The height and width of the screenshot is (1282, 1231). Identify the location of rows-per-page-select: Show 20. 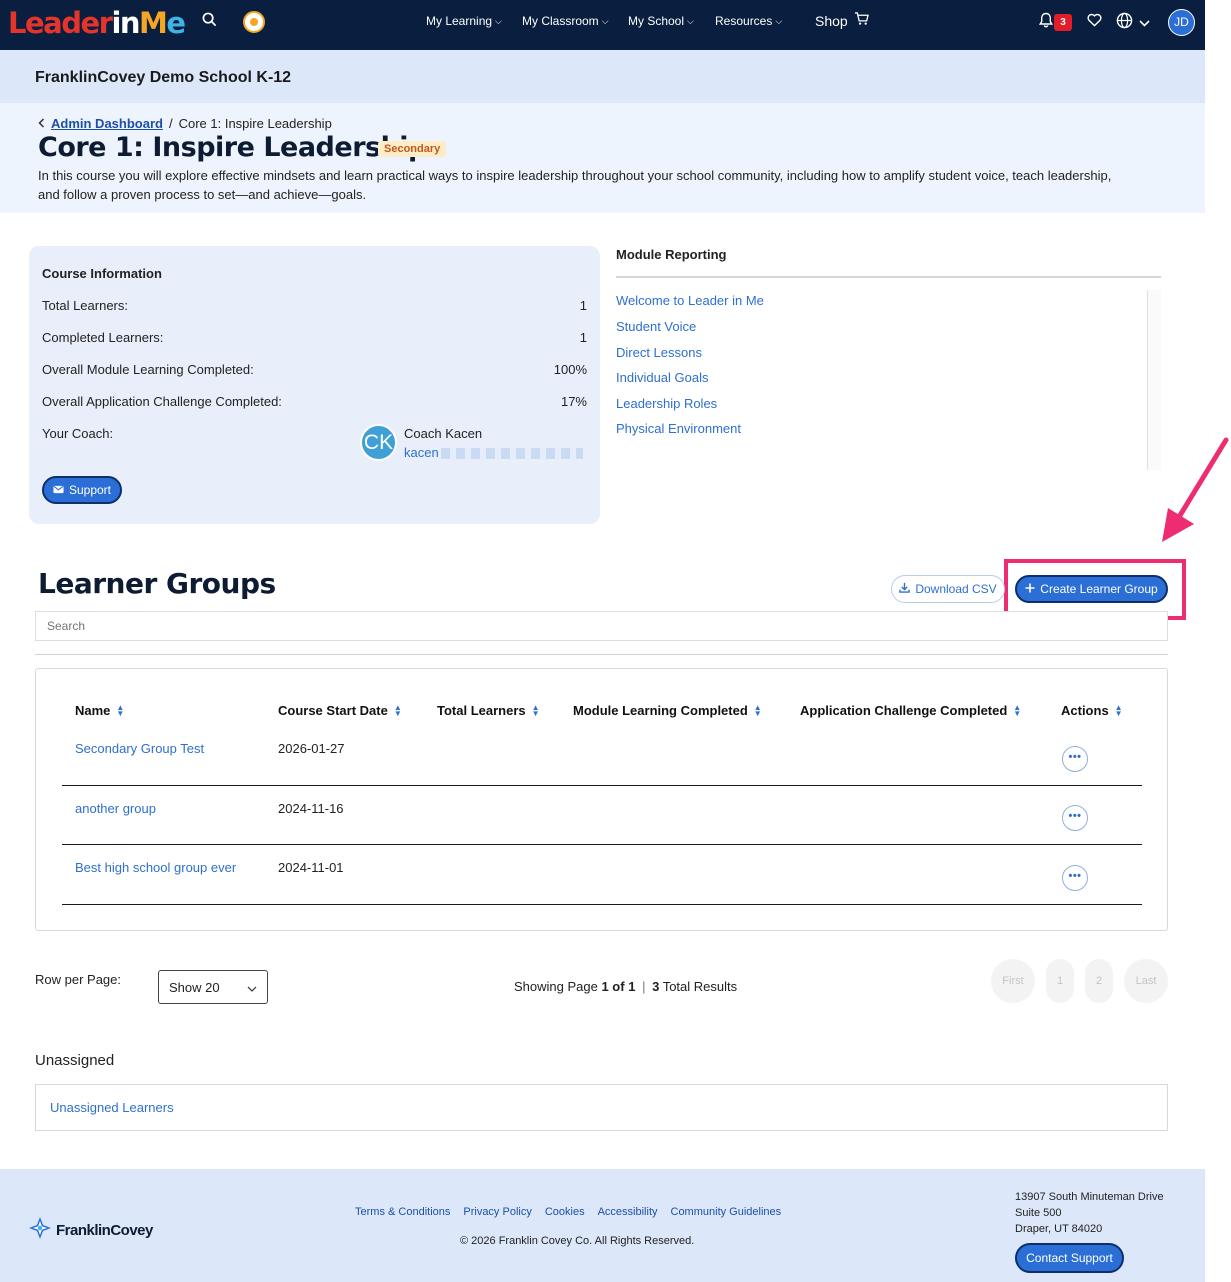
(213, 987).